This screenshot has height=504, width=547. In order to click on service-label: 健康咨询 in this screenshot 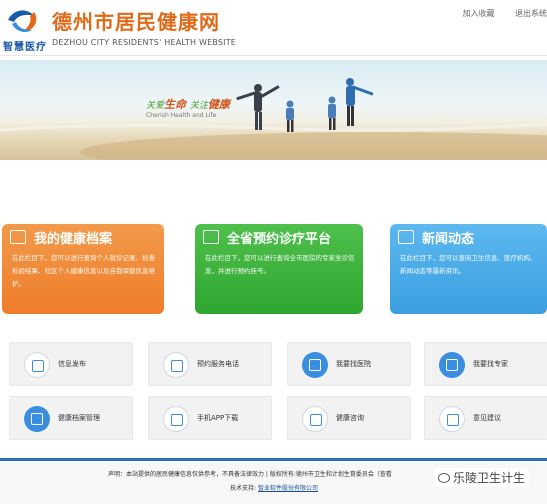, I will do `click(350, 418)`.